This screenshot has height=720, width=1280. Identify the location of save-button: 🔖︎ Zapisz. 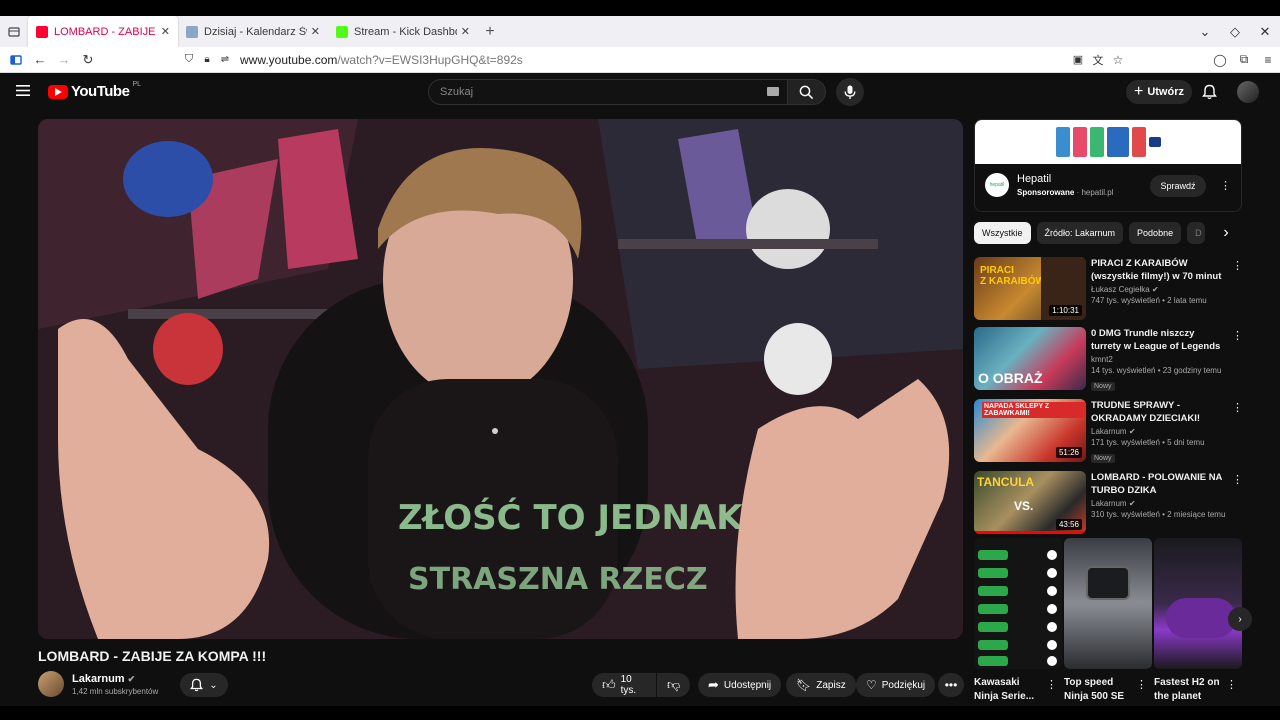
(821, 685).